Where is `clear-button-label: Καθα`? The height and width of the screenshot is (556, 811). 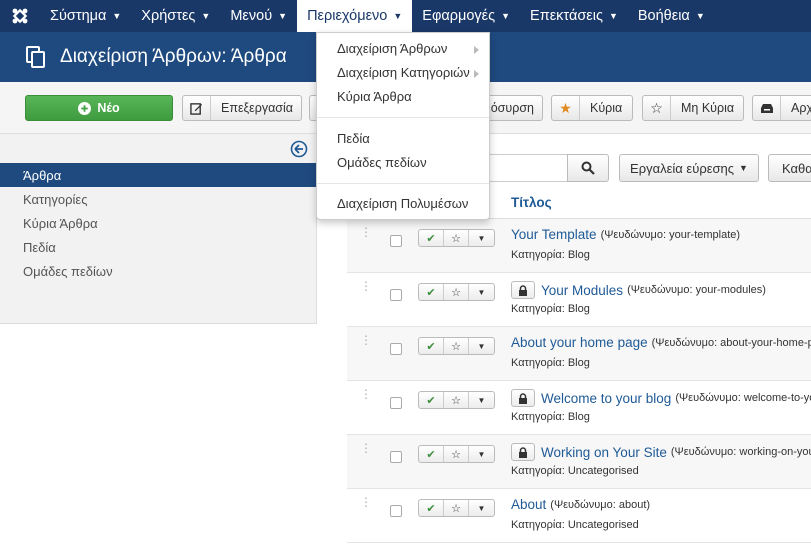
clear-button-label: Καθα is located at coordinates (796, 168).